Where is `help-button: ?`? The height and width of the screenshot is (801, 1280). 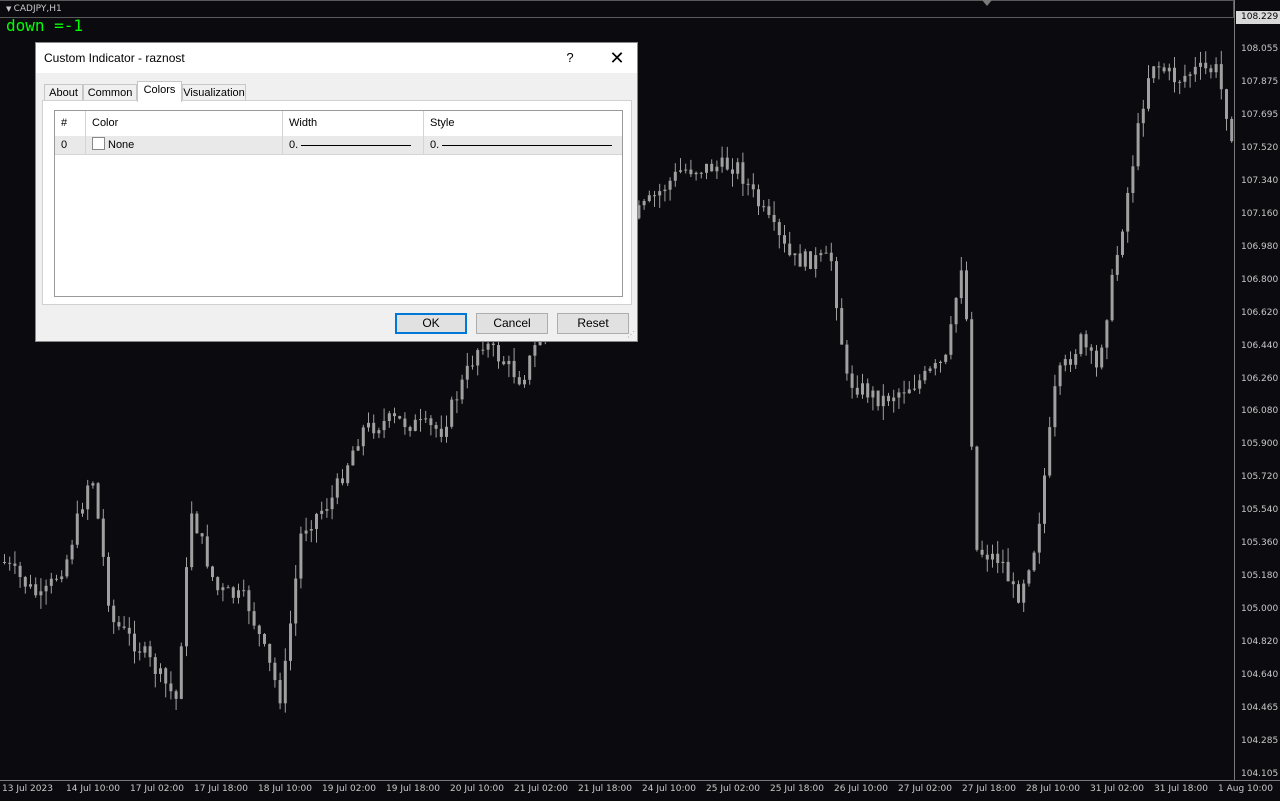
help-button: ? is located at coordinates (570, 58).